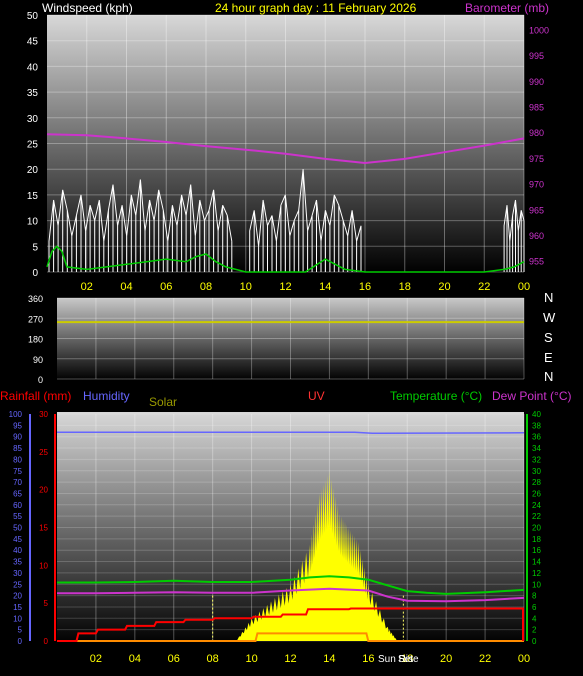 The width and height of the screenshot is (583, 676). Describe the element at coordinates (536, 539) in the screenshot. I see `temperature-tick-label: 18` at that location.